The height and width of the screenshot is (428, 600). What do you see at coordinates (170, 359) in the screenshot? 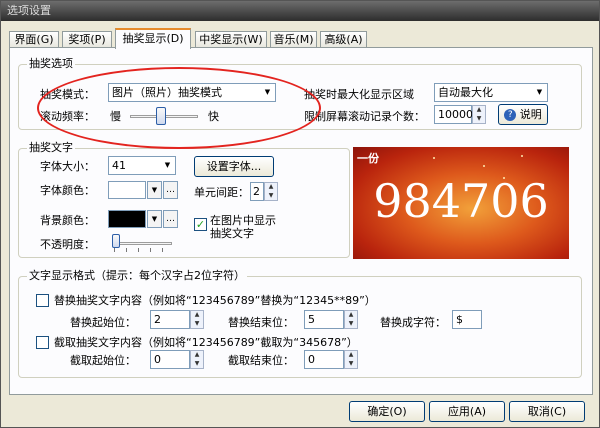
I see `cut-start-input: 0` at bounding box center [170, 359].